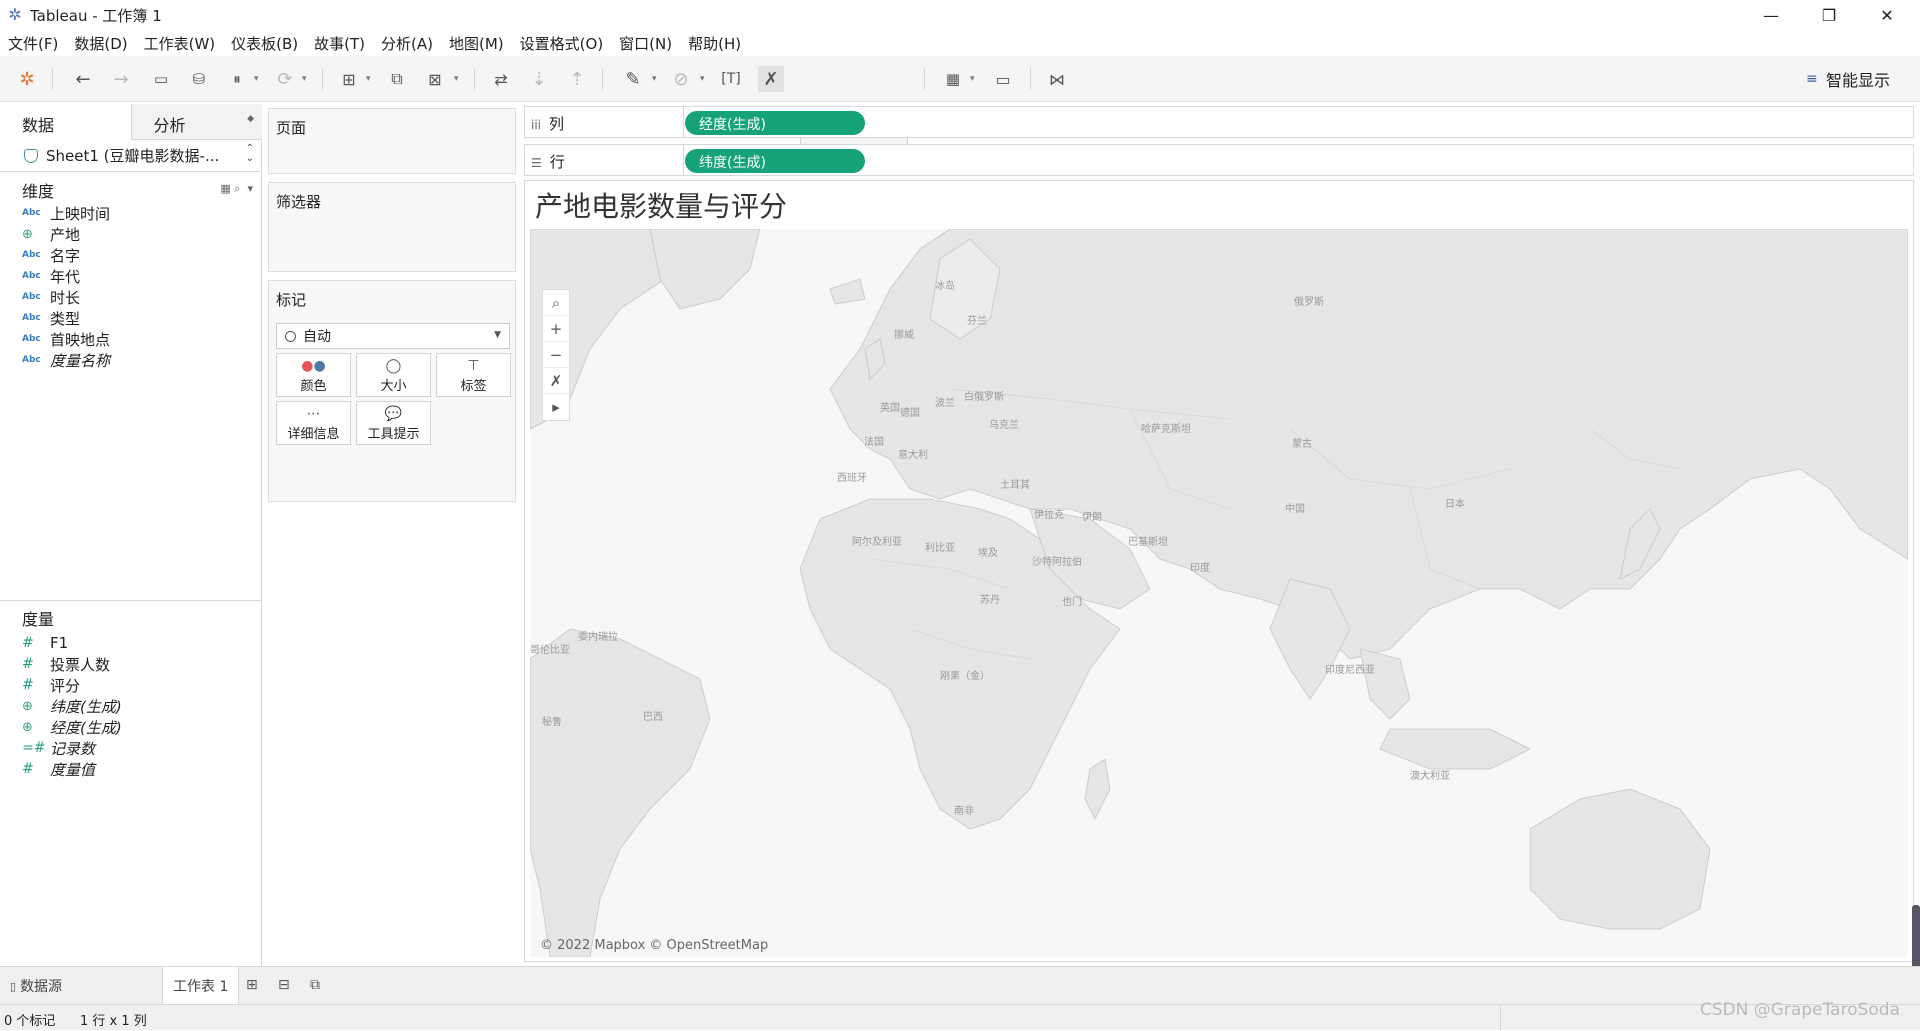  Describe the element at coordinates (1219, 160) in the screenshot. I see `rows-shelf: ☰ 行 纬度(生成)` at that location.